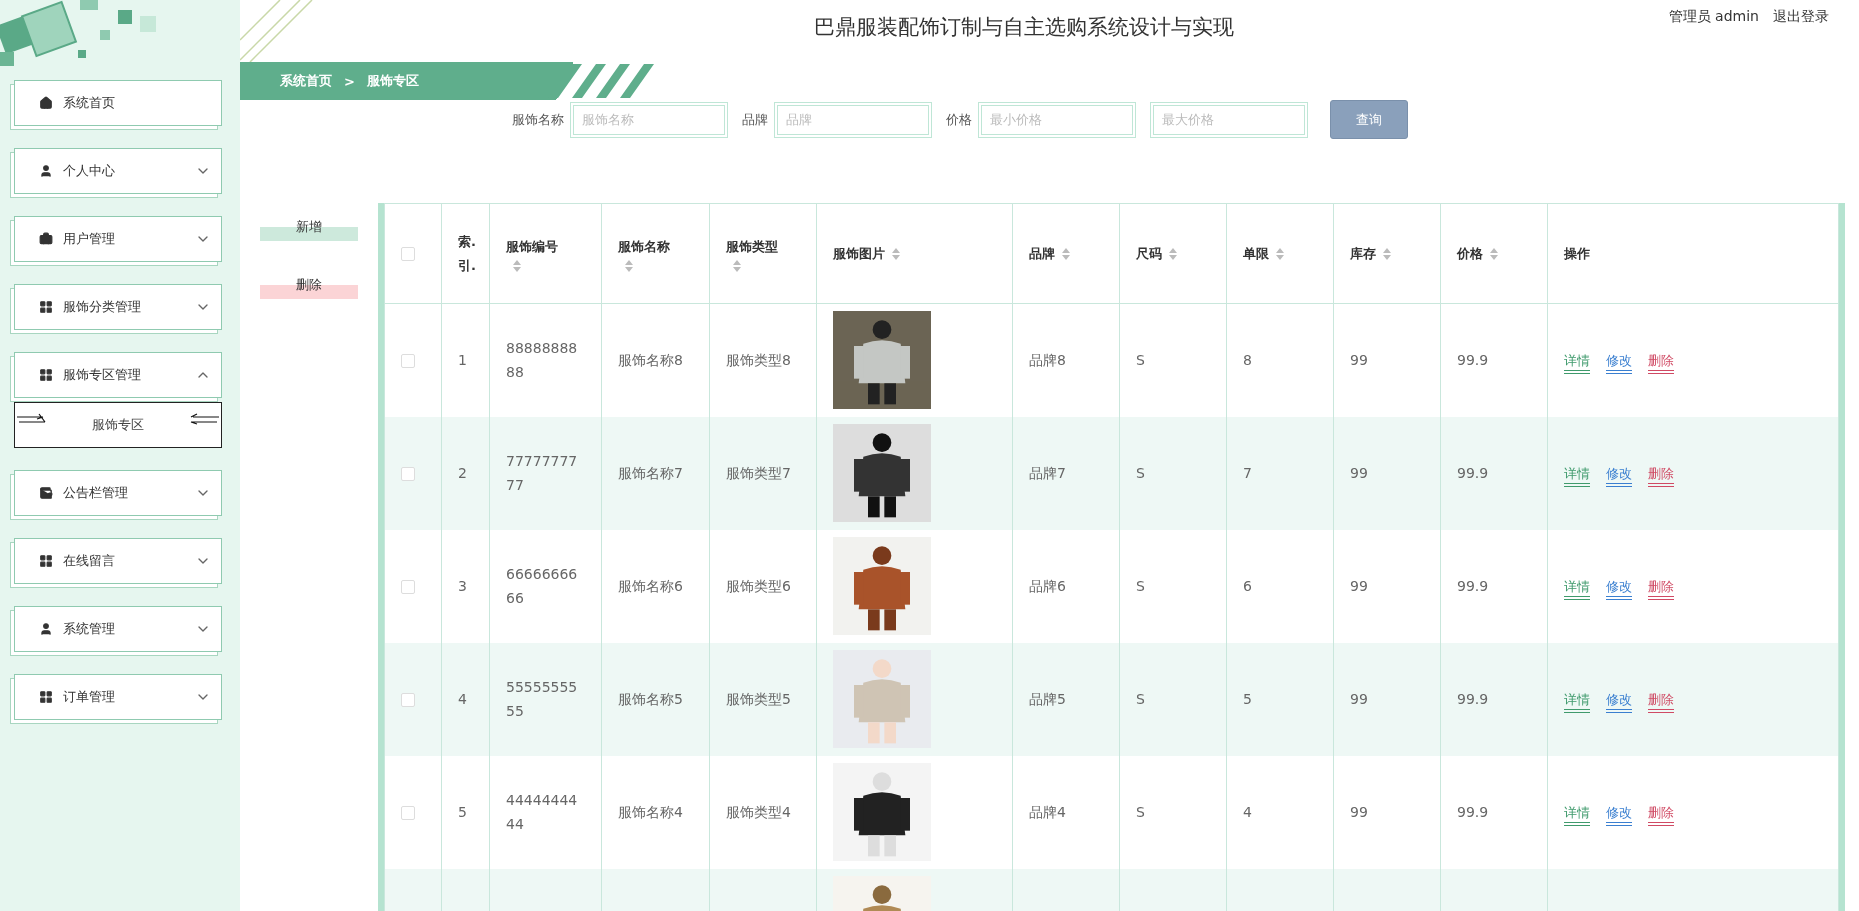 This screenshot has width=1859, height=911. I want to click on column-header: 服饰类型, so click(752, 246).